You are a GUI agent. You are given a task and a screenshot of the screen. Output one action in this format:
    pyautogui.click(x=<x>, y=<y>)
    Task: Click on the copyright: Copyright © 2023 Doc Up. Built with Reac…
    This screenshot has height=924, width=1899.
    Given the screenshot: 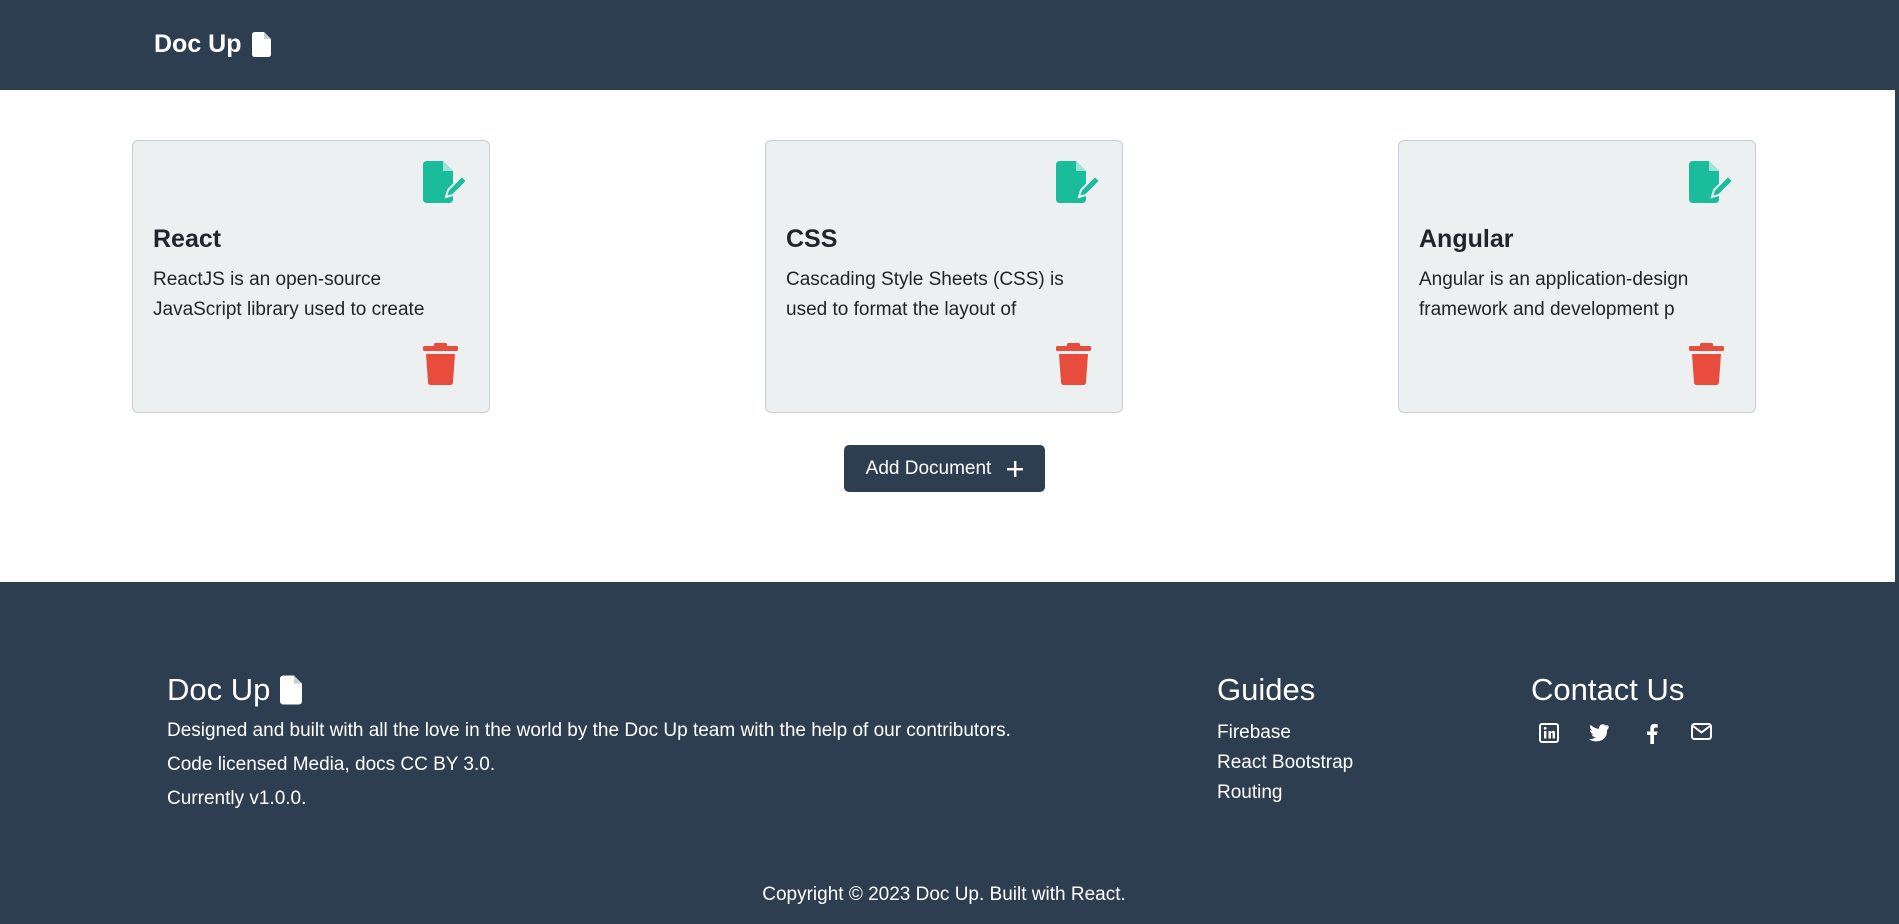 What is the action you would take?
    pyautogui.click(x=944, y=894)
    